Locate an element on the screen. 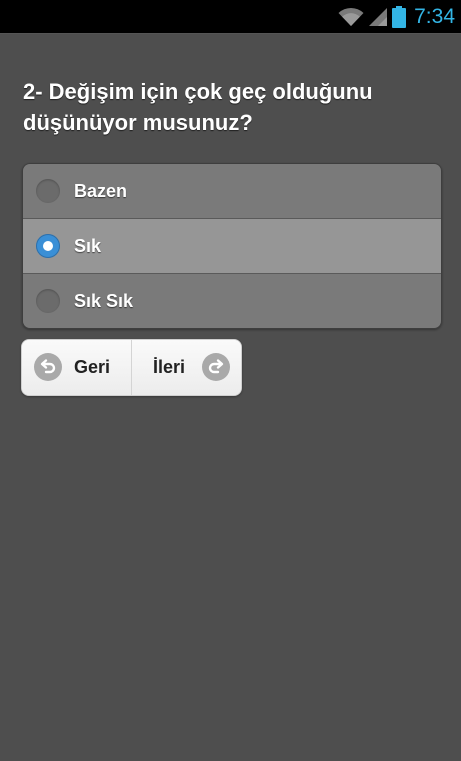 The width and height of the screenshot is (461, 761). back-button: Geri is located at coordinates (76, 367).